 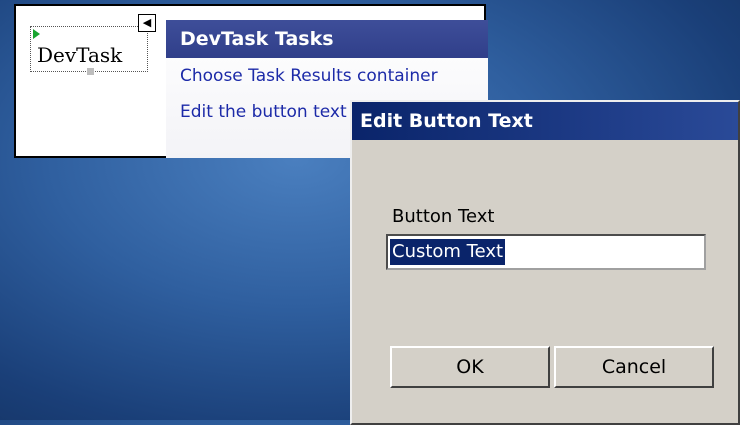 What do you see at coordinates (634, 367) in the screenshot?
I see `cancel-button: Cancel` at bounding box center [634, 367].